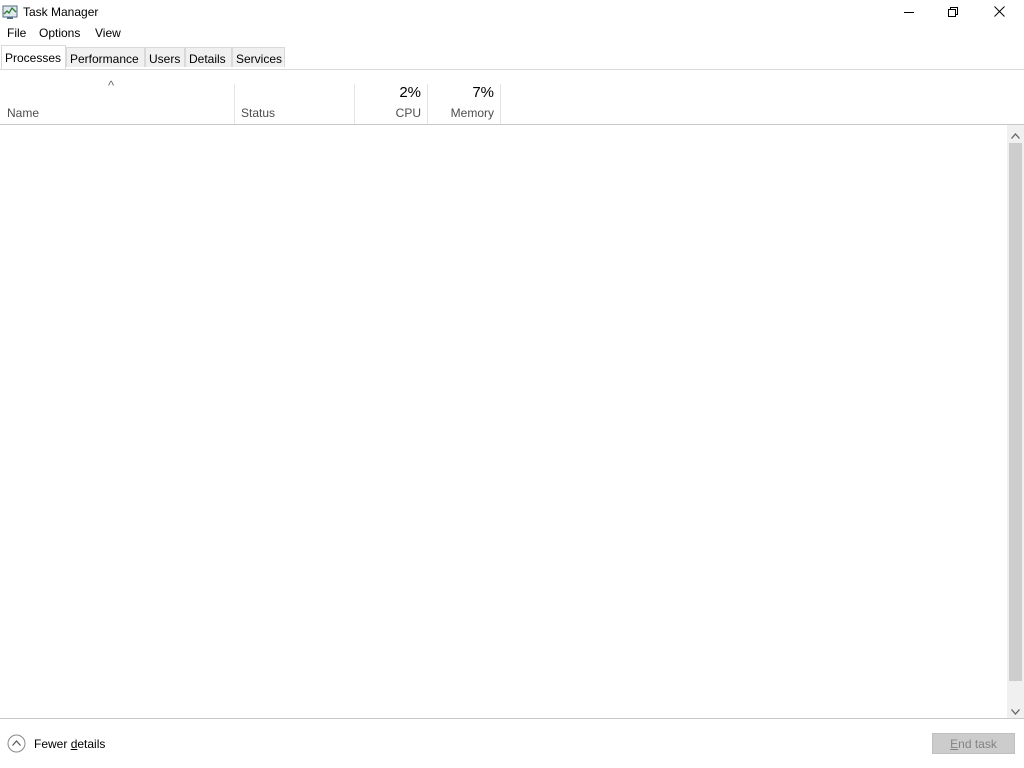 The width and height of the screenshot is (1024, 768). Describe the element at coordinates (977, 743) in the screenshot. I see `end-task-label: nd task` at that location.